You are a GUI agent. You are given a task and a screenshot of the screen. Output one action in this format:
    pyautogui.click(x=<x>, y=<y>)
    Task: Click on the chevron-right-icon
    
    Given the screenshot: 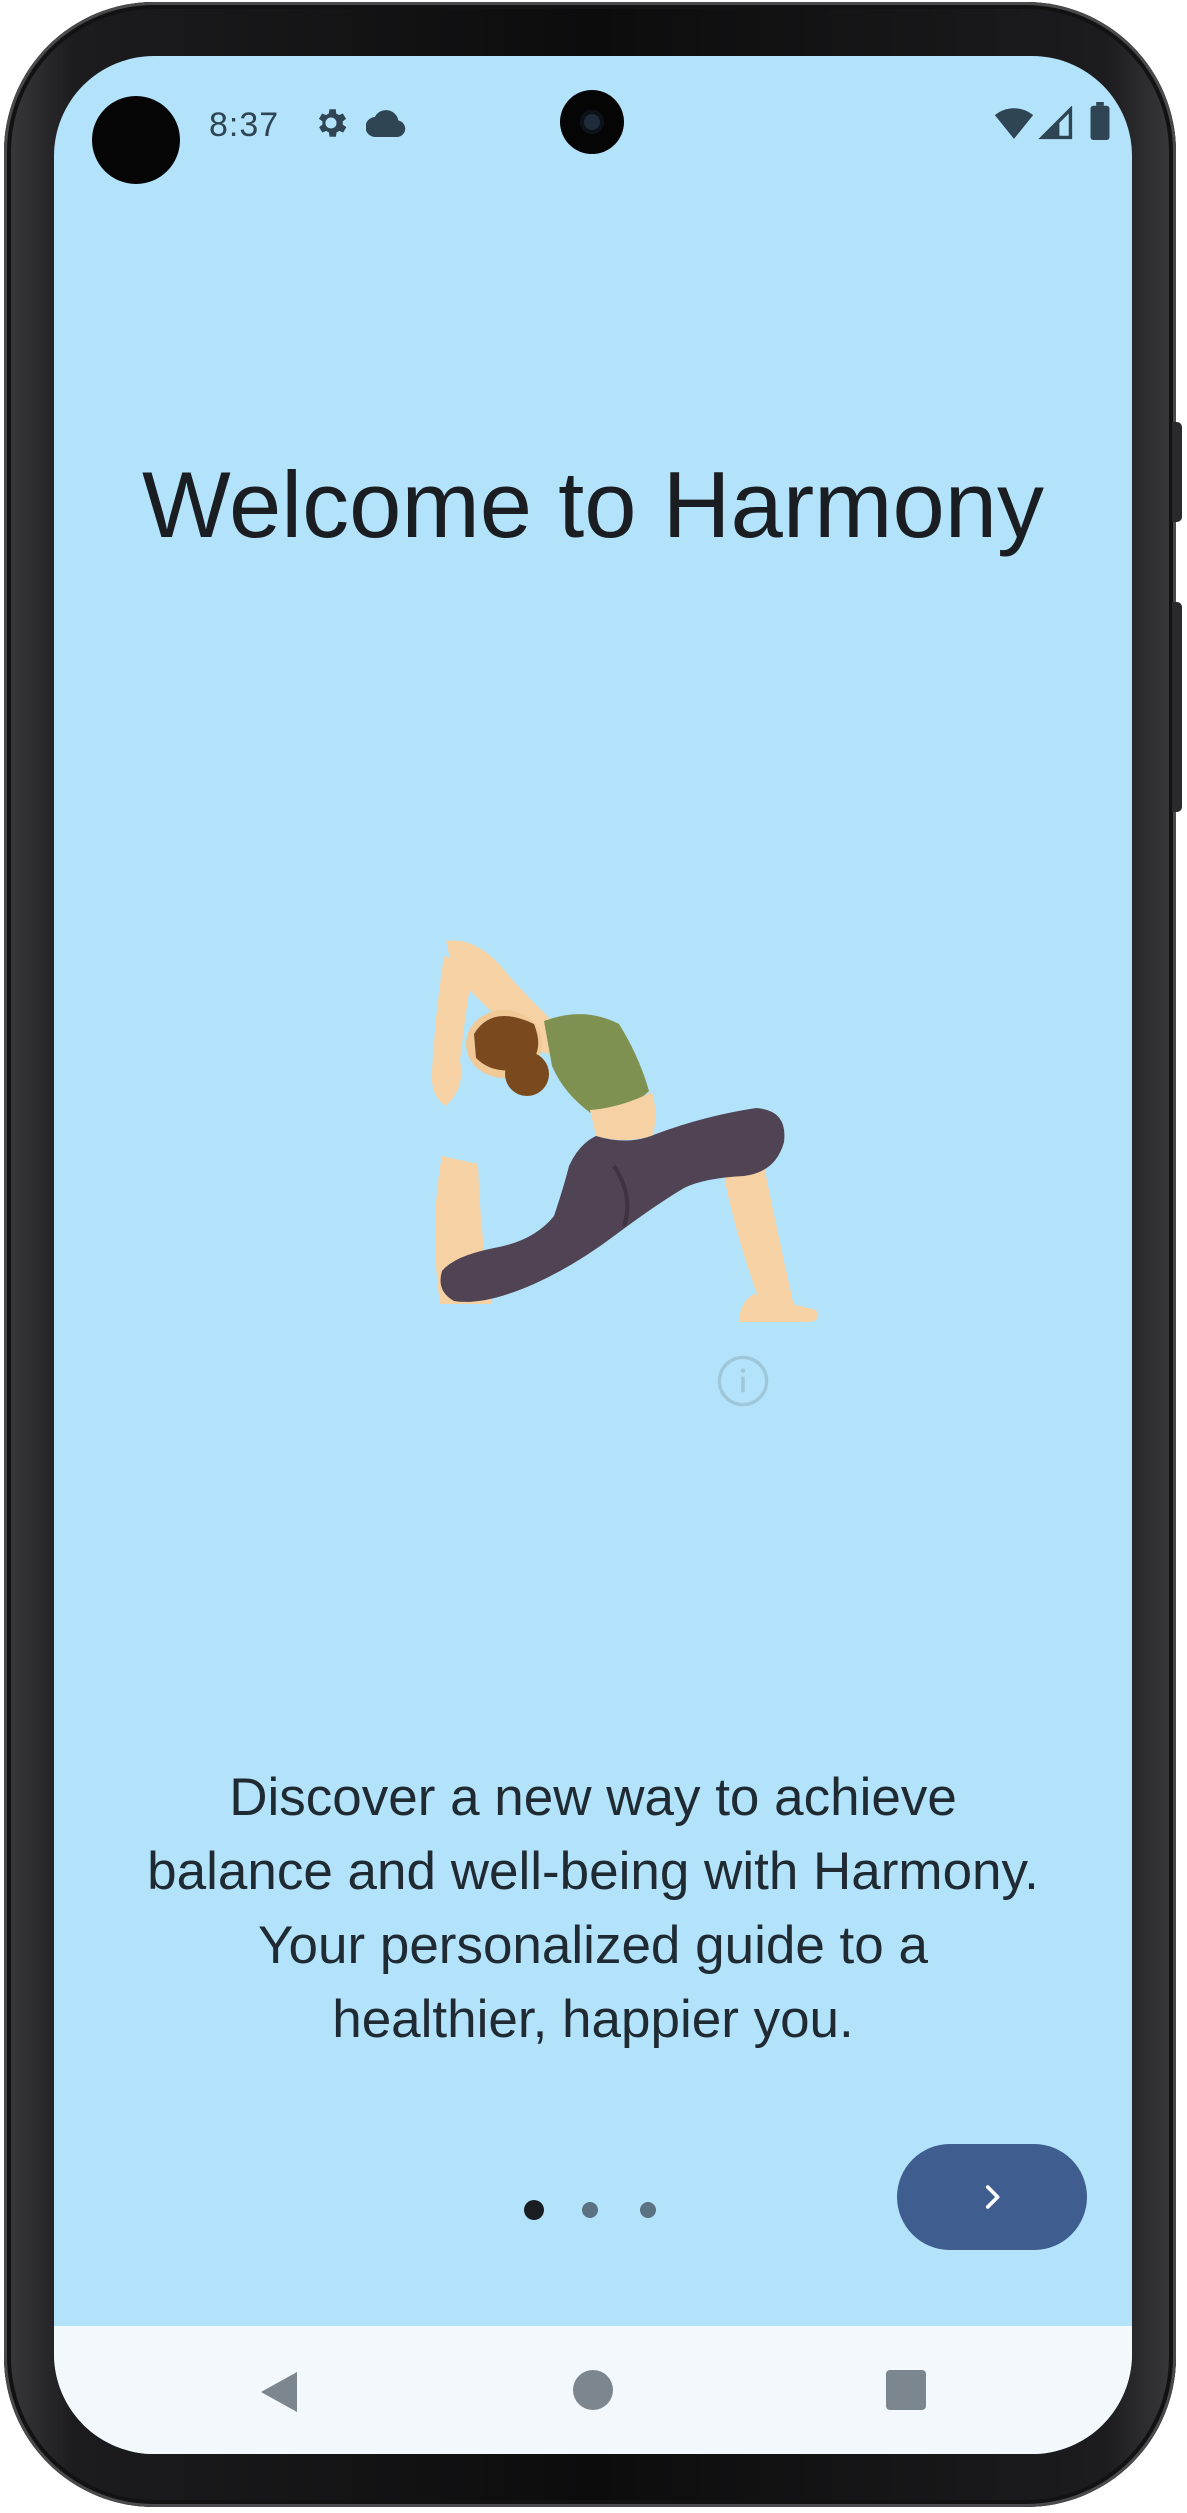 What is the action you would take?
    pyautogui.click(x=992, y=2197)
    